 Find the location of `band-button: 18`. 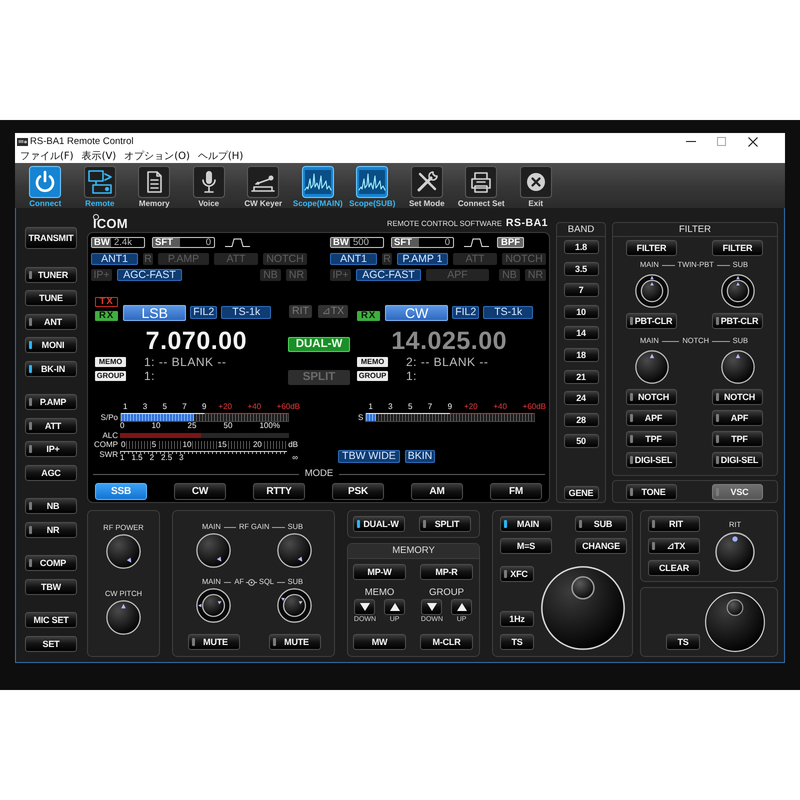

band-button: 18 is located at coordinates (581, 355).